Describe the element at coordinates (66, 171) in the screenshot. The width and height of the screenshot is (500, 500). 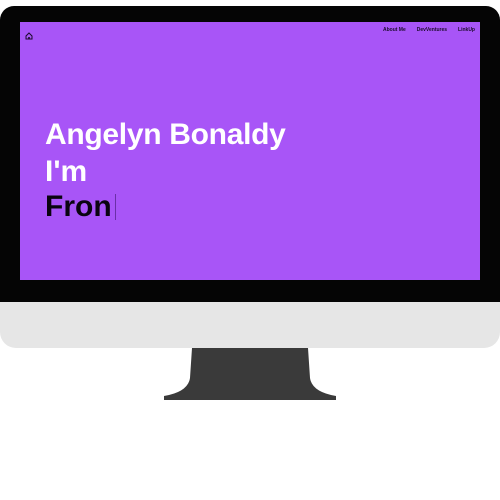
I see `hero-intro: I'm` at that location.